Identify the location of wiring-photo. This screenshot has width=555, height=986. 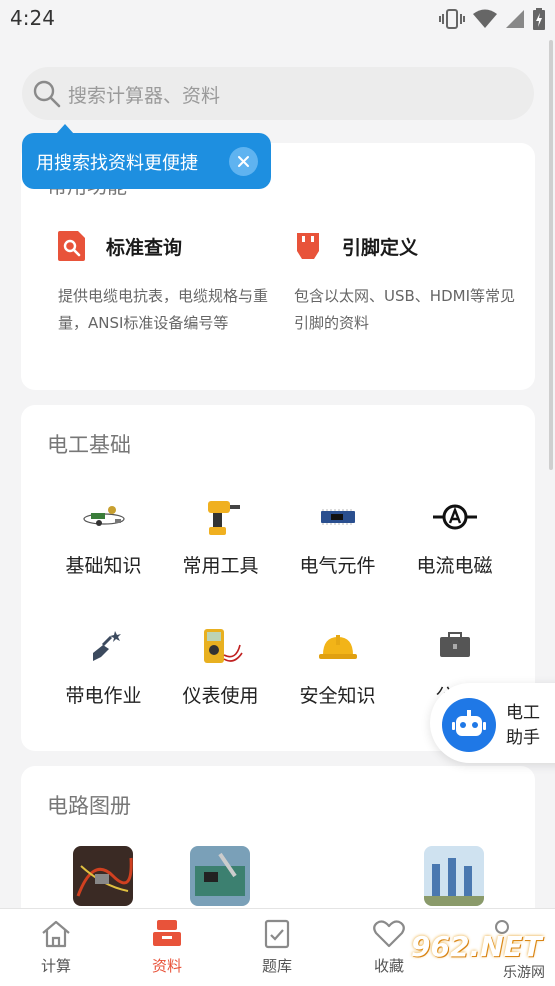
(103, 876).